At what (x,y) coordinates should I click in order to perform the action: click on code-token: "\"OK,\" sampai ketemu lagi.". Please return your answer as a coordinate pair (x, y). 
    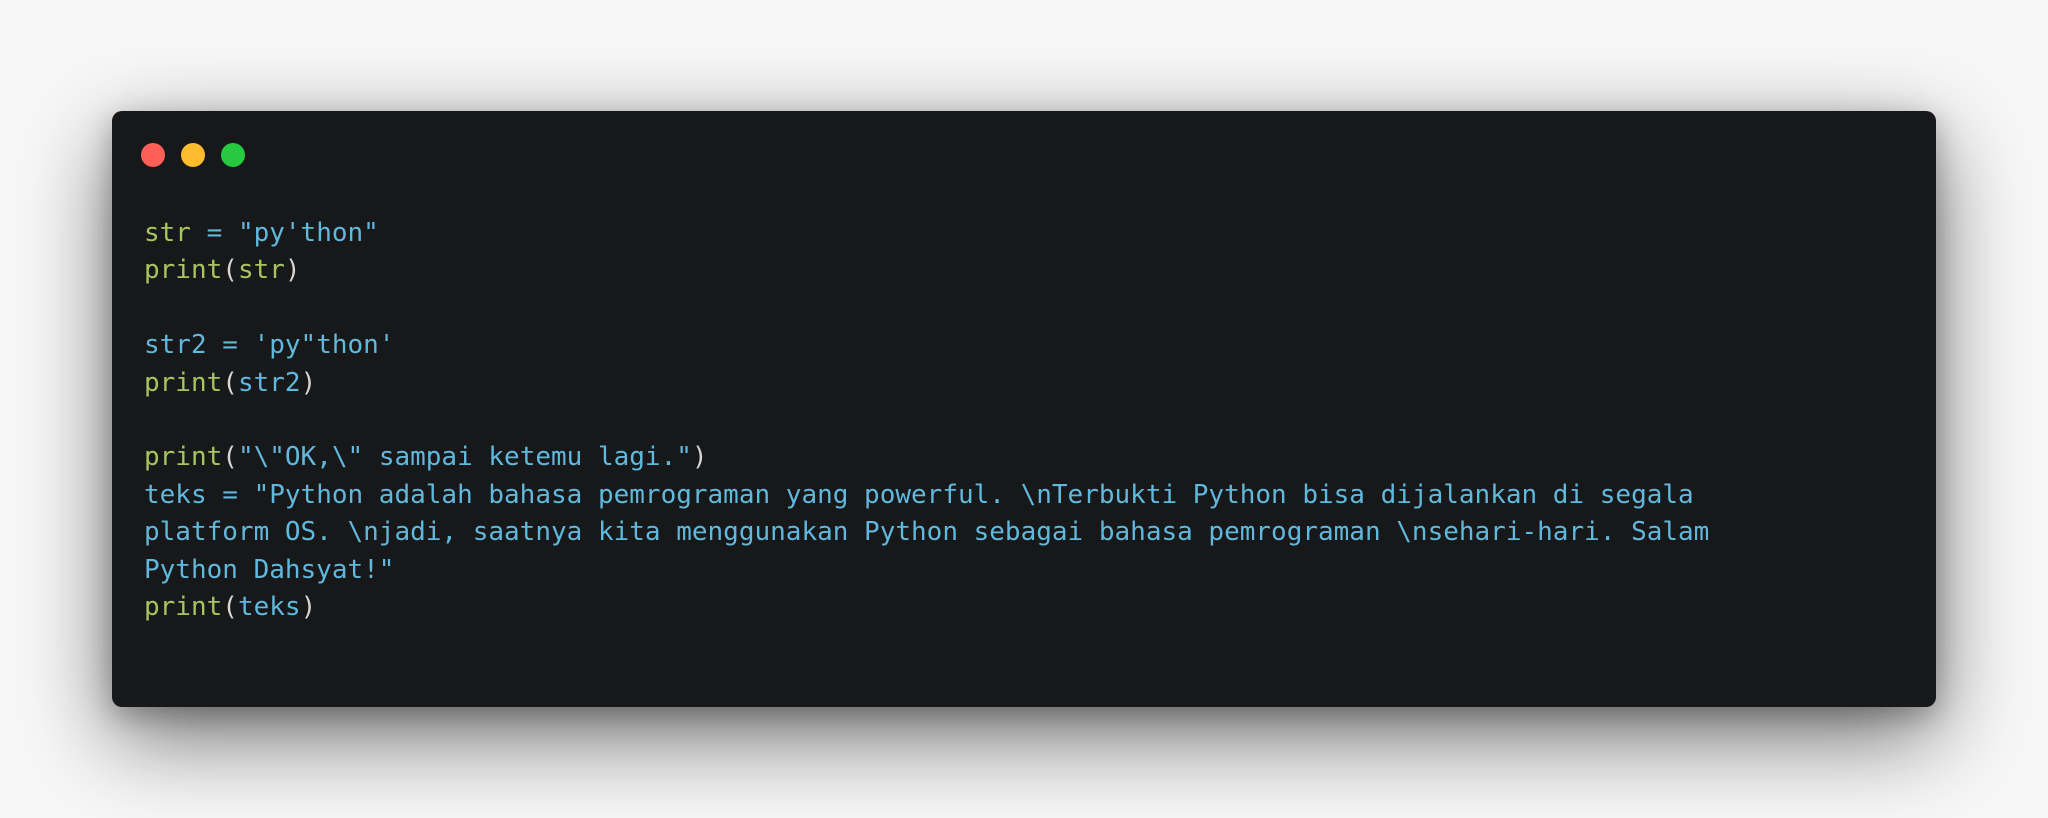
    Looking at the image, I should click on (464, 457).